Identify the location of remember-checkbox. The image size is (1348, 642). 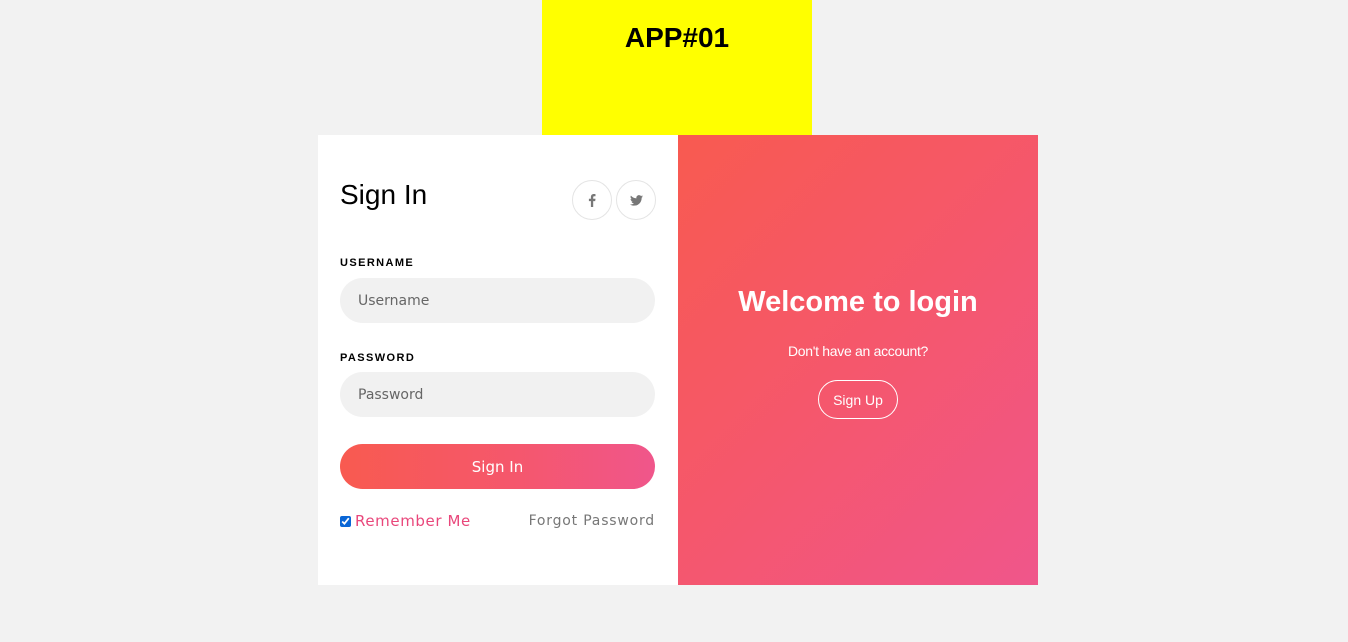
(345, 521).